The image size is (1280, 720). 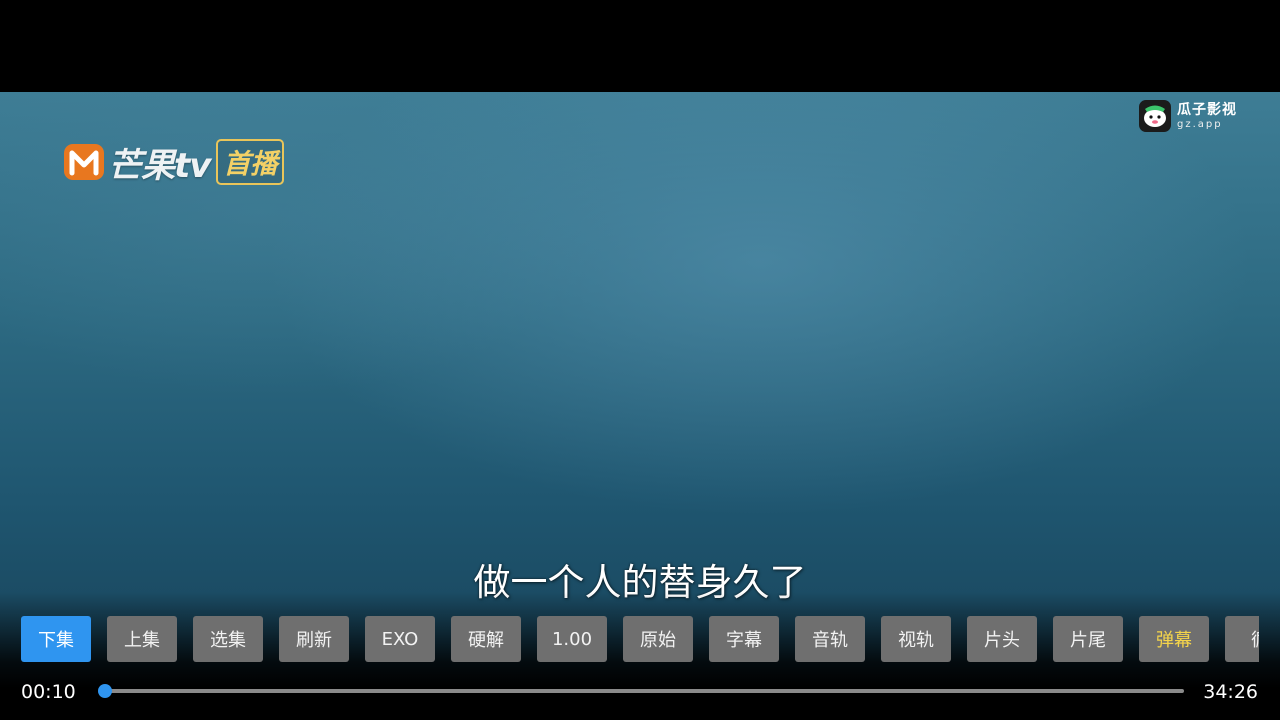 What do you see at coordinates (1242, 639) in the screenshot?
I see `loop-button: 循` at bounding box center [1242, 639].